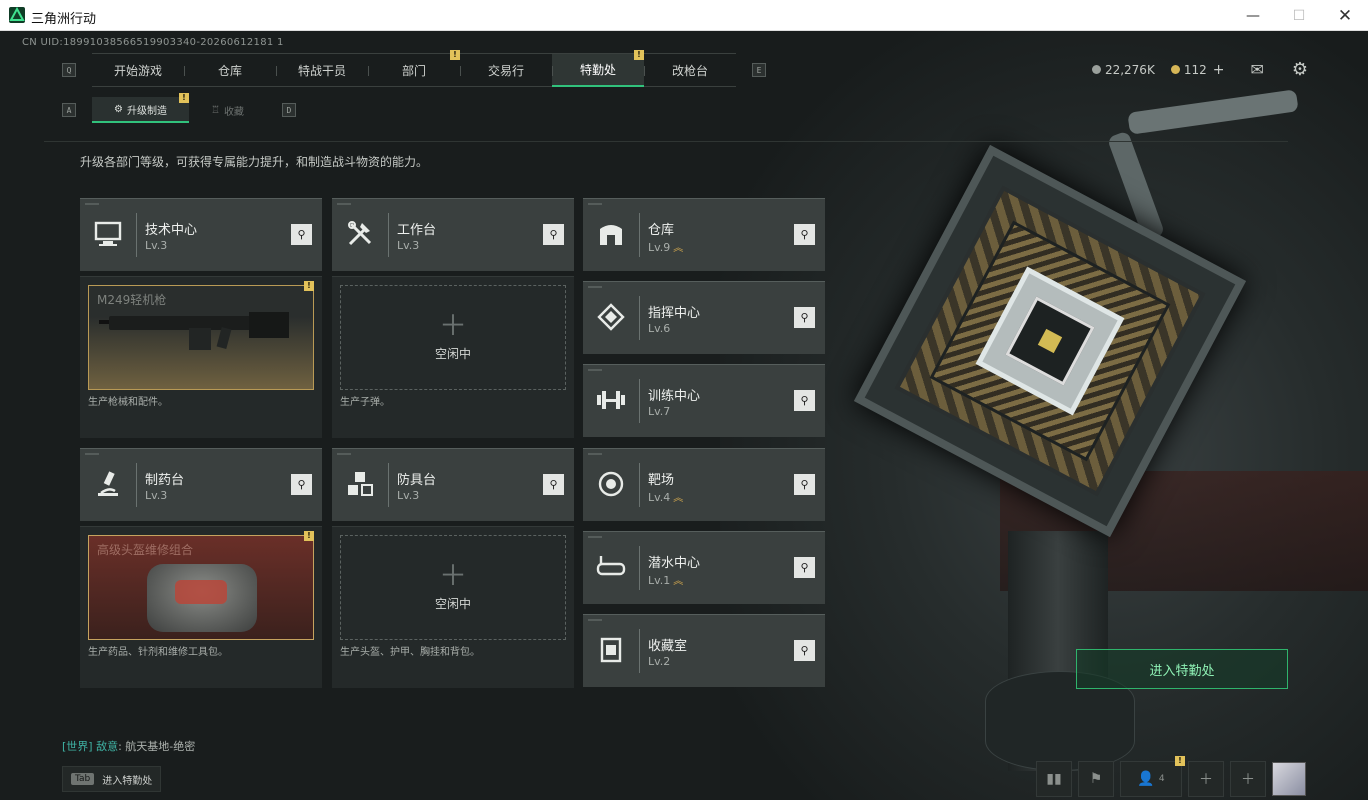  Describe the element at coordinates (108, 234) in the screenshot. I see `computer-icon` at that location.